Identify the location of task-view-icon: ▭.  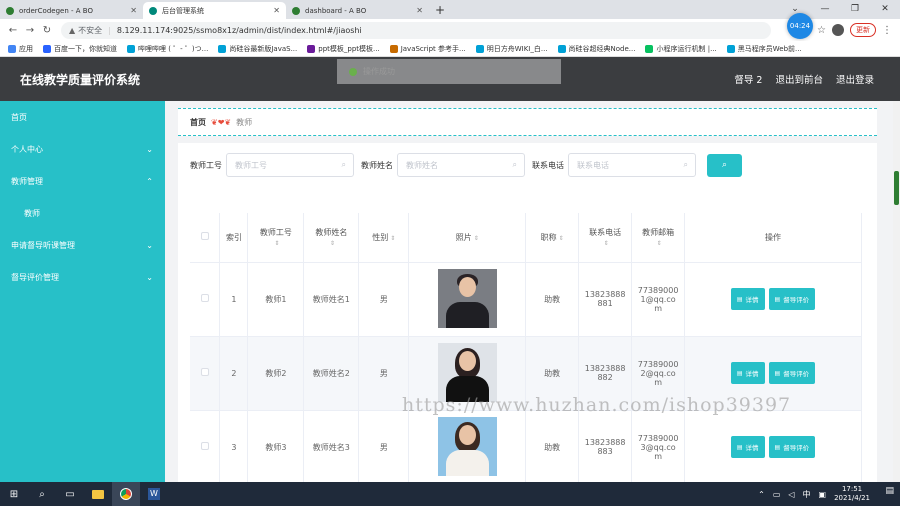
(70, 494).